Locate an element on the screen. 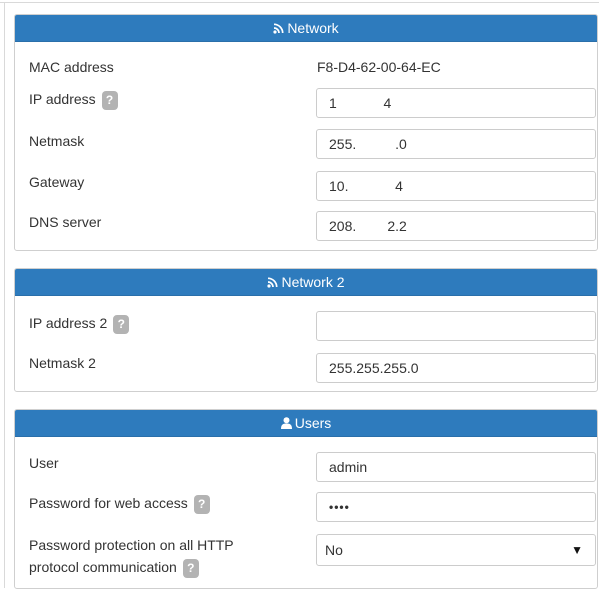 The height and width of the screenshot is (590, 599). web-password-label: Password for web access ? is located at coordinates (119, 503).